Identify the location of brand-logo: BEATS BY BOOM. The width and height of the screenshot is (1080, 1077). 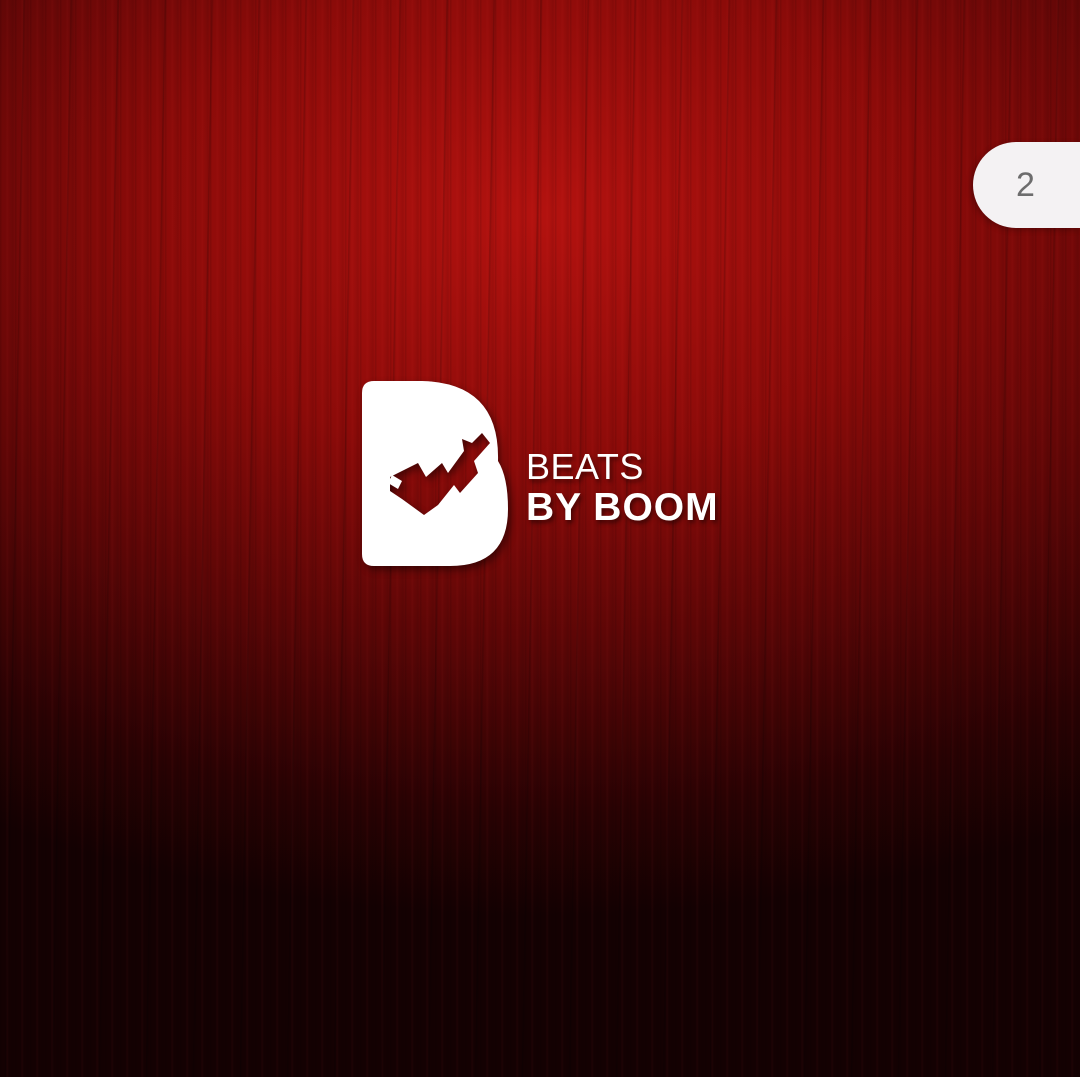
(547, 473).